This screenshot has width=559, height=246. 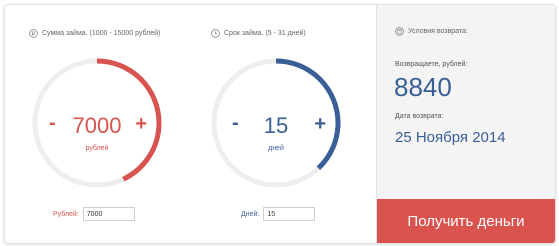 What do you see at coordinates (276, 123) in the screenshot?
I see `term-dial: - 15 + дней` at bounding box center [276, 123].